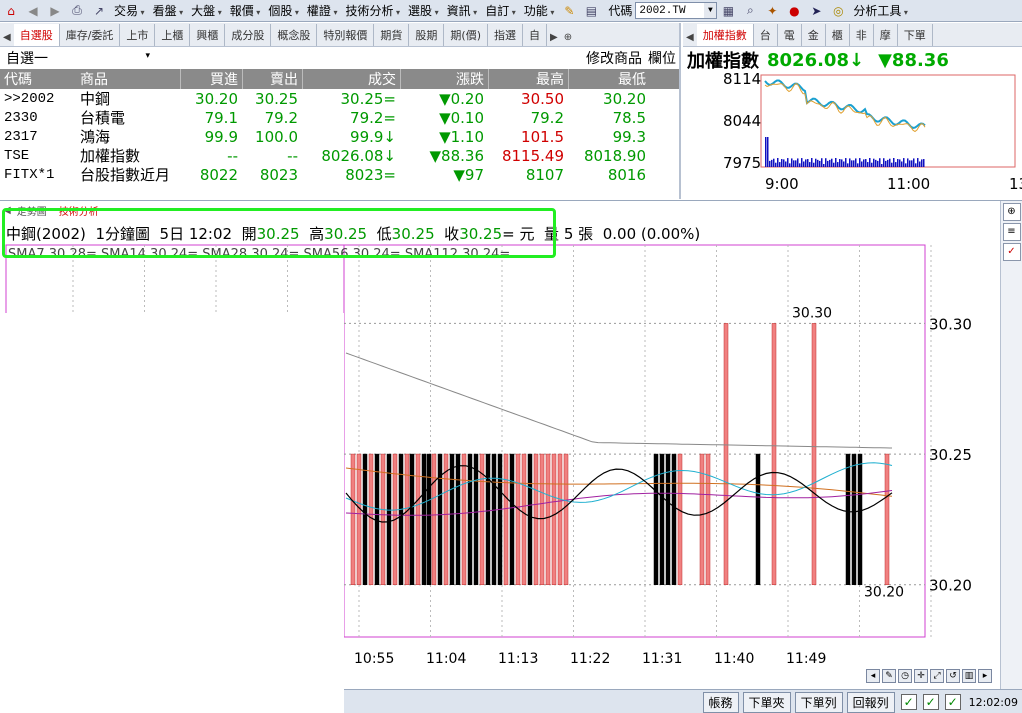 The image size is (1022, 713). I want to click on tab-scroll-right-icon: ▶, so click(554, 37).